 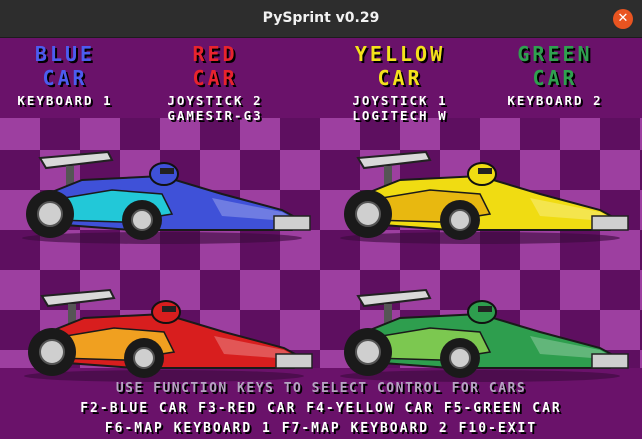 I want to click on blue-race-car-sprite, so click(x=166, y=197).